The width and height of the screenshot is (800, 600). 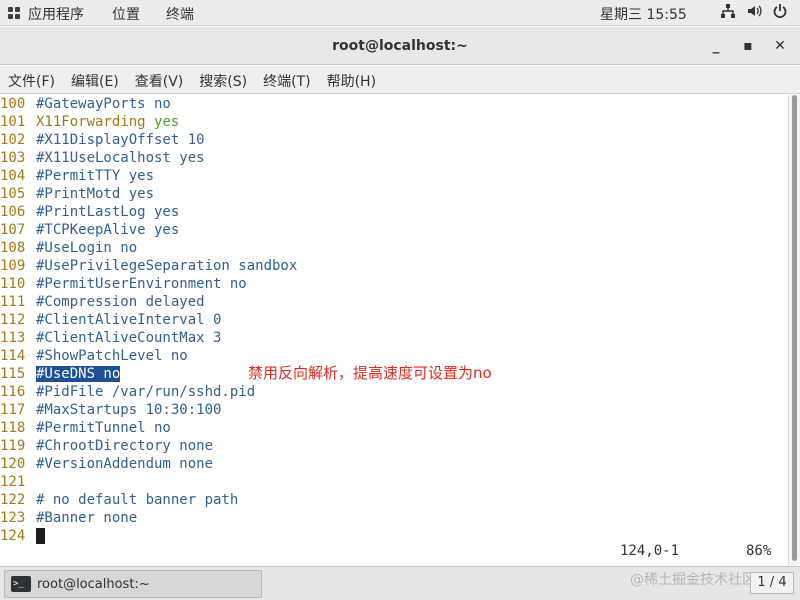 I want to click on editor-line: 112 #ClientAliveInterval 0, so click(x=110, y=320).